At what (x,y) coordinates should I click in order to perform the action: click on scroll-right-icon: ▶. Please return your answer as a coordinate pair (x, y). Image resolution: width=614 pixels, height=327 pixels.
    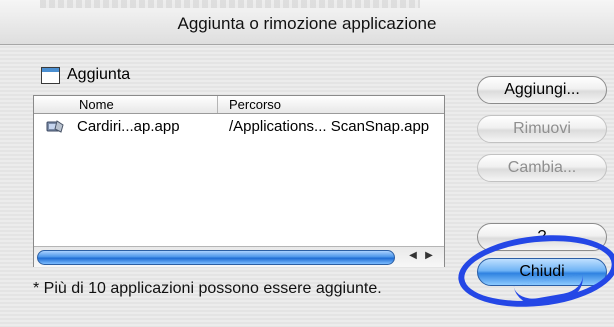
    Looking at the image, I should click on (429, 256).